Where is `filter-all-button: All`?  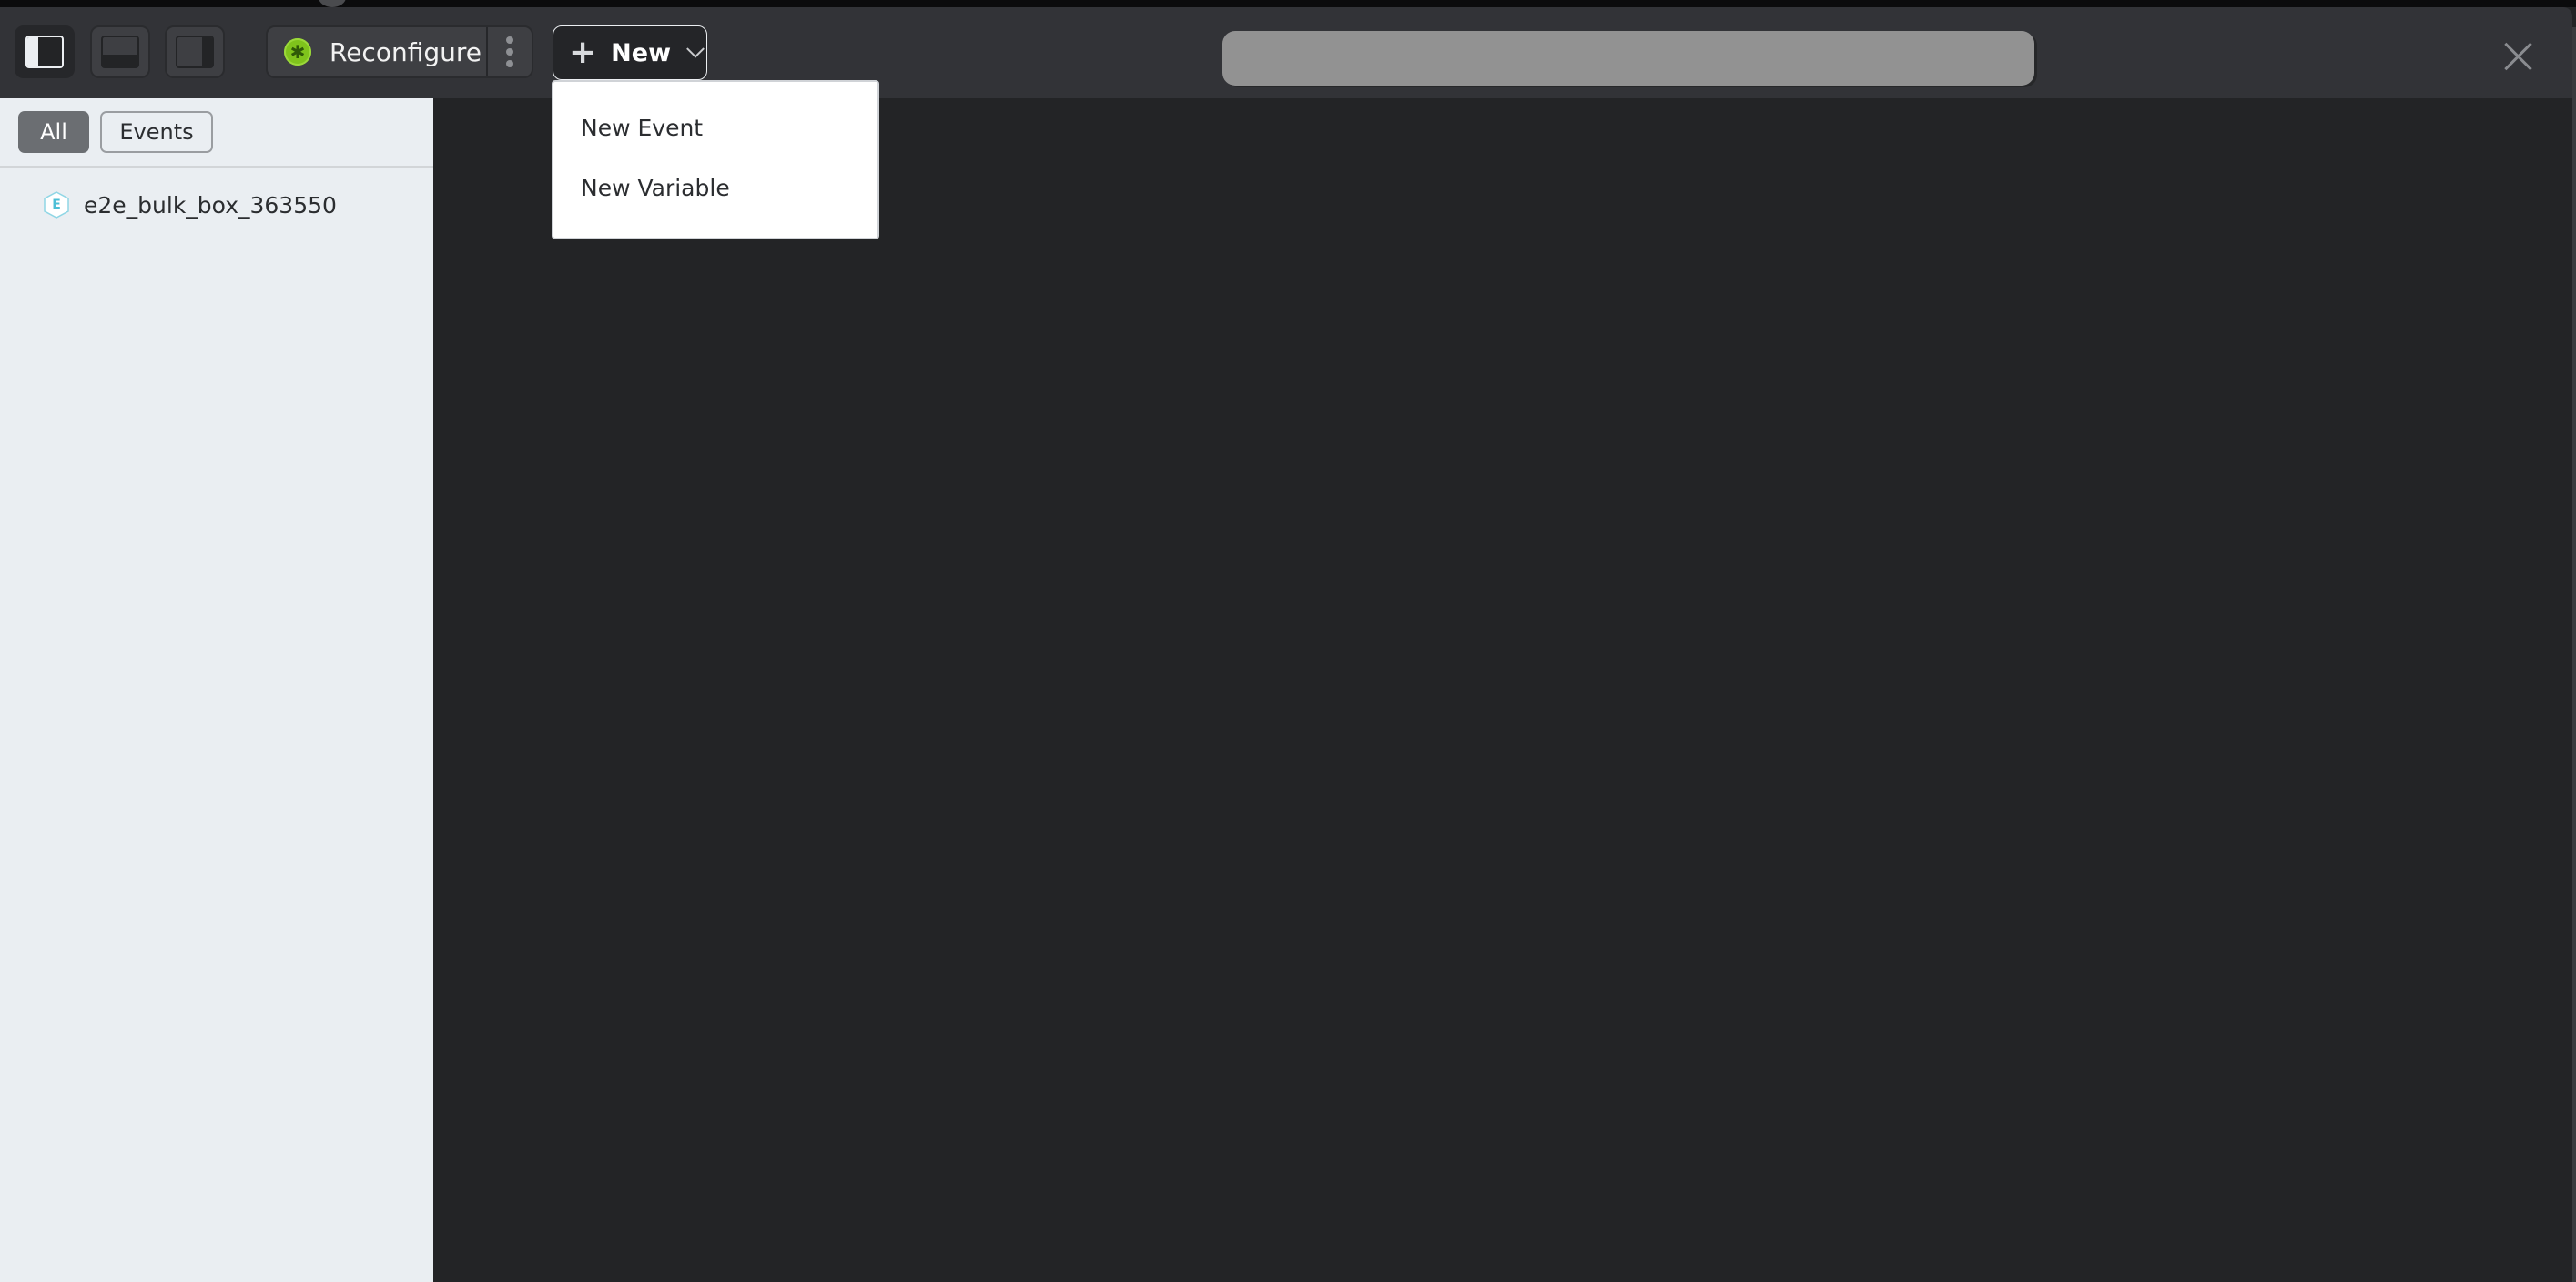 filter-all-button: All is located at coordinates (53, 132).